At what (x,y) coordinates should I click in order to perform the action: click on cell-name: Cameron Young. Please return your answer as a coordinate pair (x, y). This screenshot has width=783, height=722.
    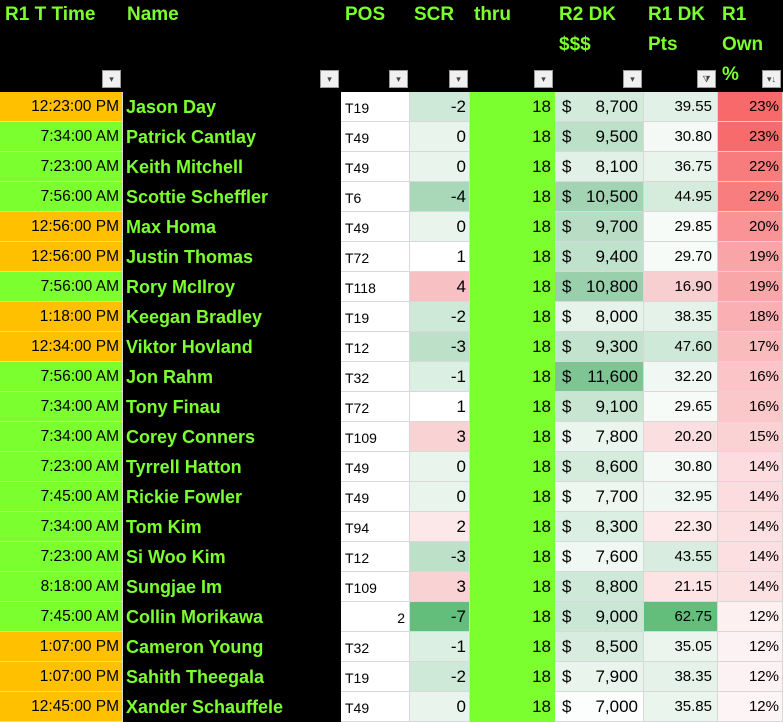
    Looking at the image, I should click on (232, 647).